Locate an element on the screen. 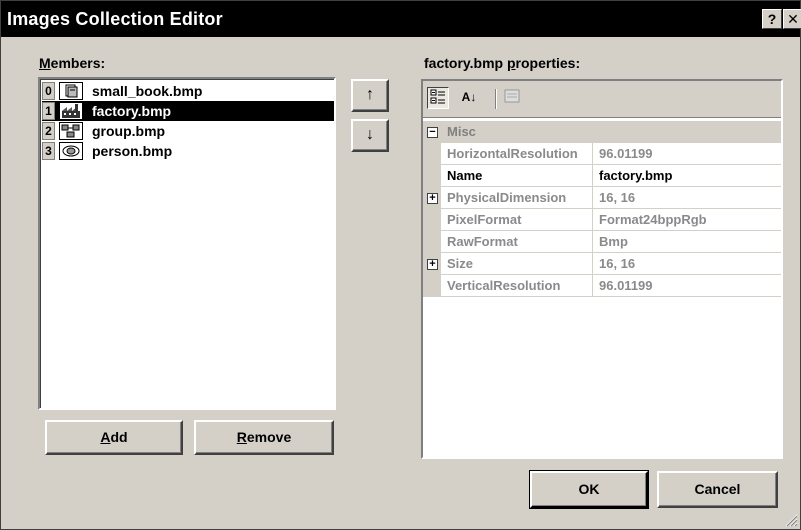  list-item-index: 1 is located at coordinates (48, 111).